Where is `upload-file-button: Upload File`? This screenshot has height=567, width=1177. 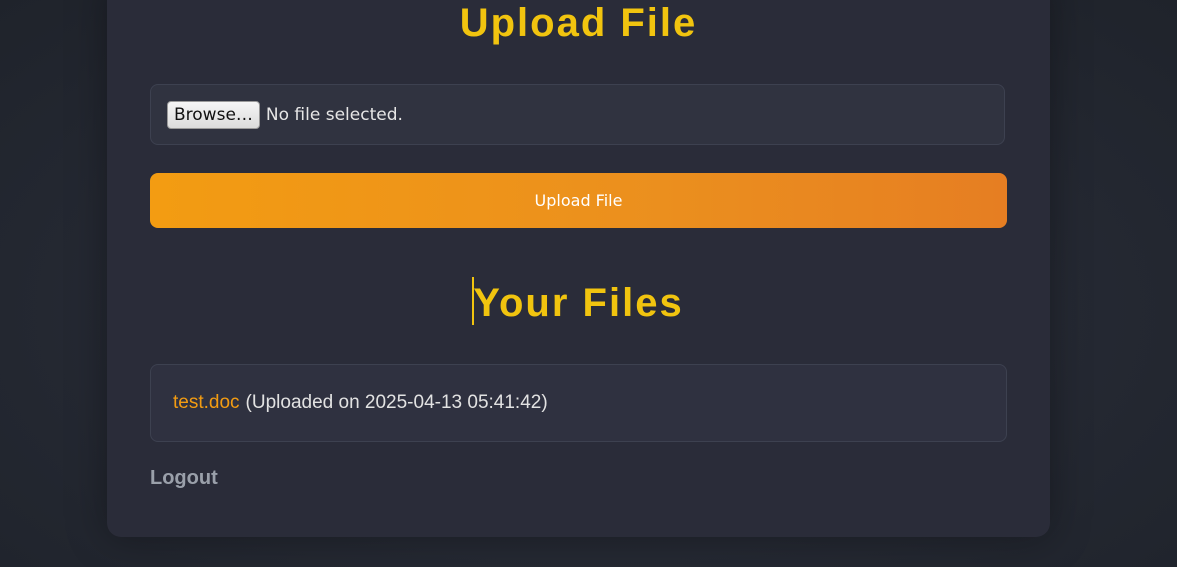 upload-file-button: Upload File is located at coordinates (578, 200).